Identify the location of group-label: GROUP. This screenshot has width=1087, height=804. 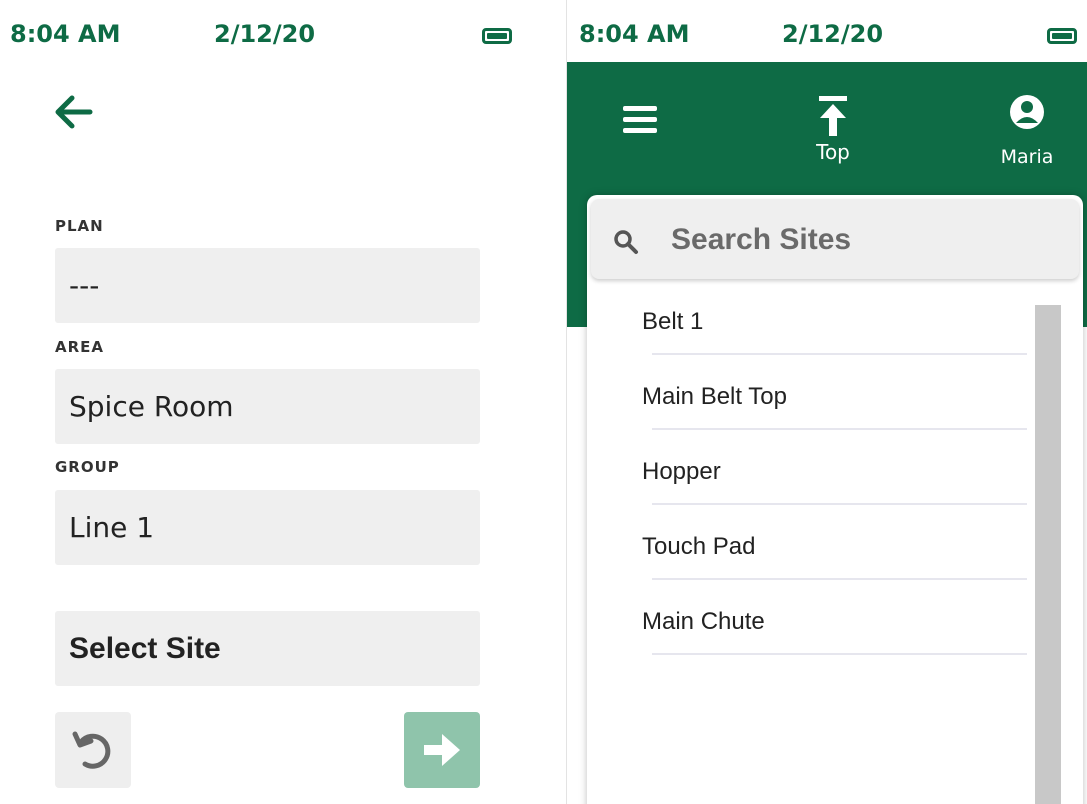
(87, 467).